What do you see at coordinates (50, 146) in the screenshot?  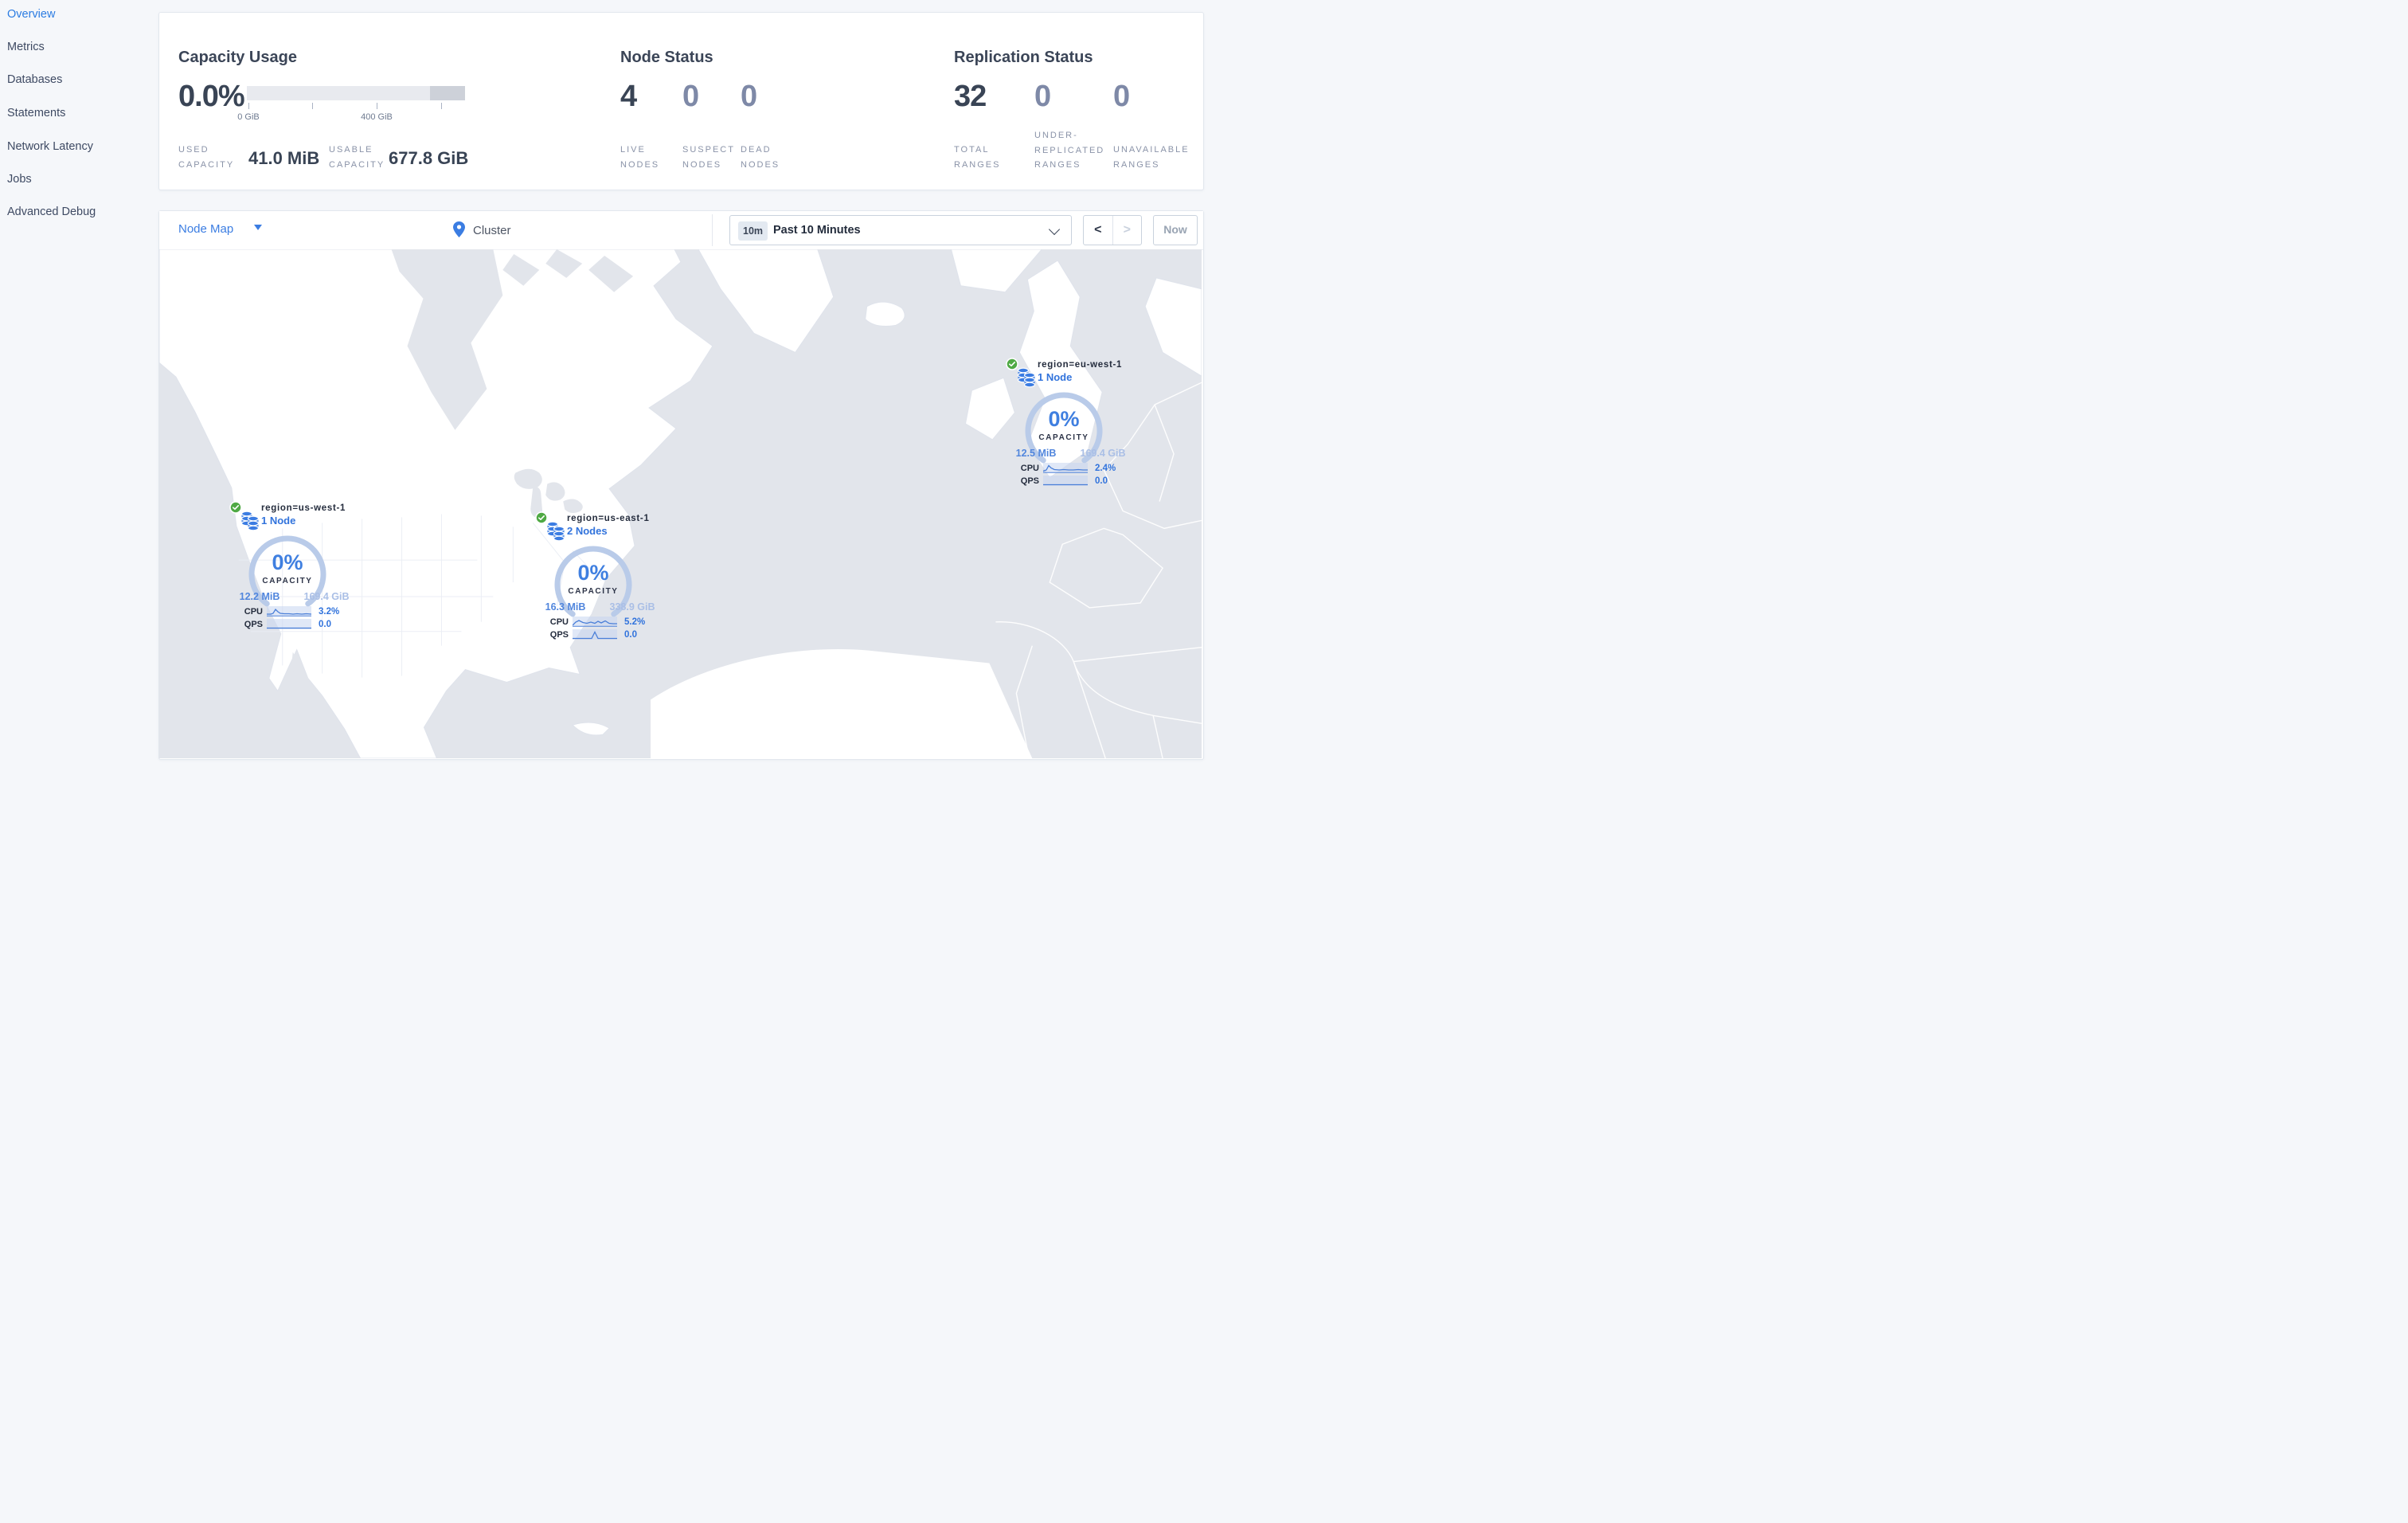 I see `sidebar-item-network-latency: Network Latency` at bounding box center [50, 146].